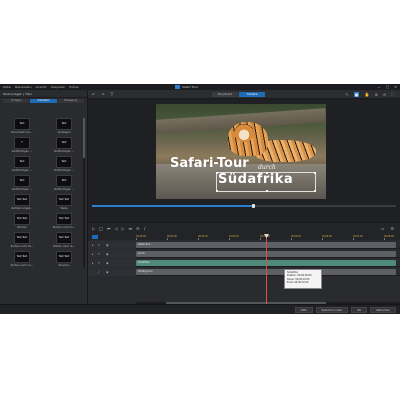 This screenshot has height=400, width=400. What do you see at coordinates (383, 310) in the screenshot?
I see `cancel-button: Abbrechen` at bounding box center [383, 310].